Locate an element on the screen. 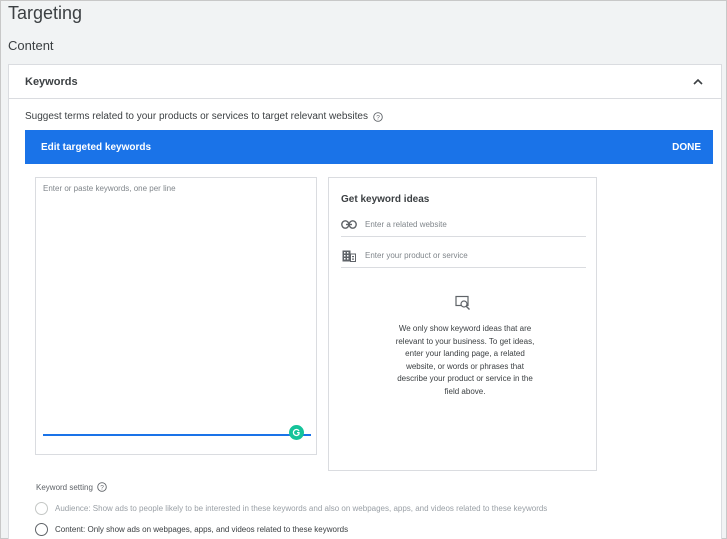  related-website-input is located at coordinates (470, 224).